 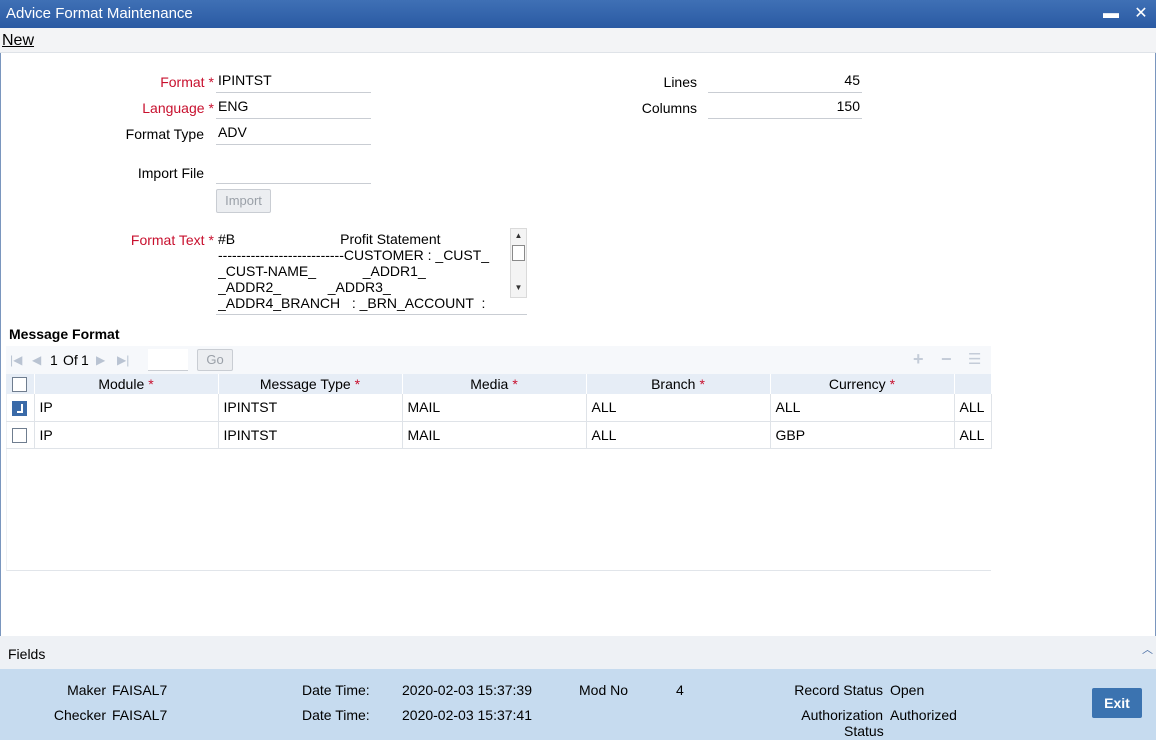 I want to click on currency-cell: GBP, so click(x=862, y=435).